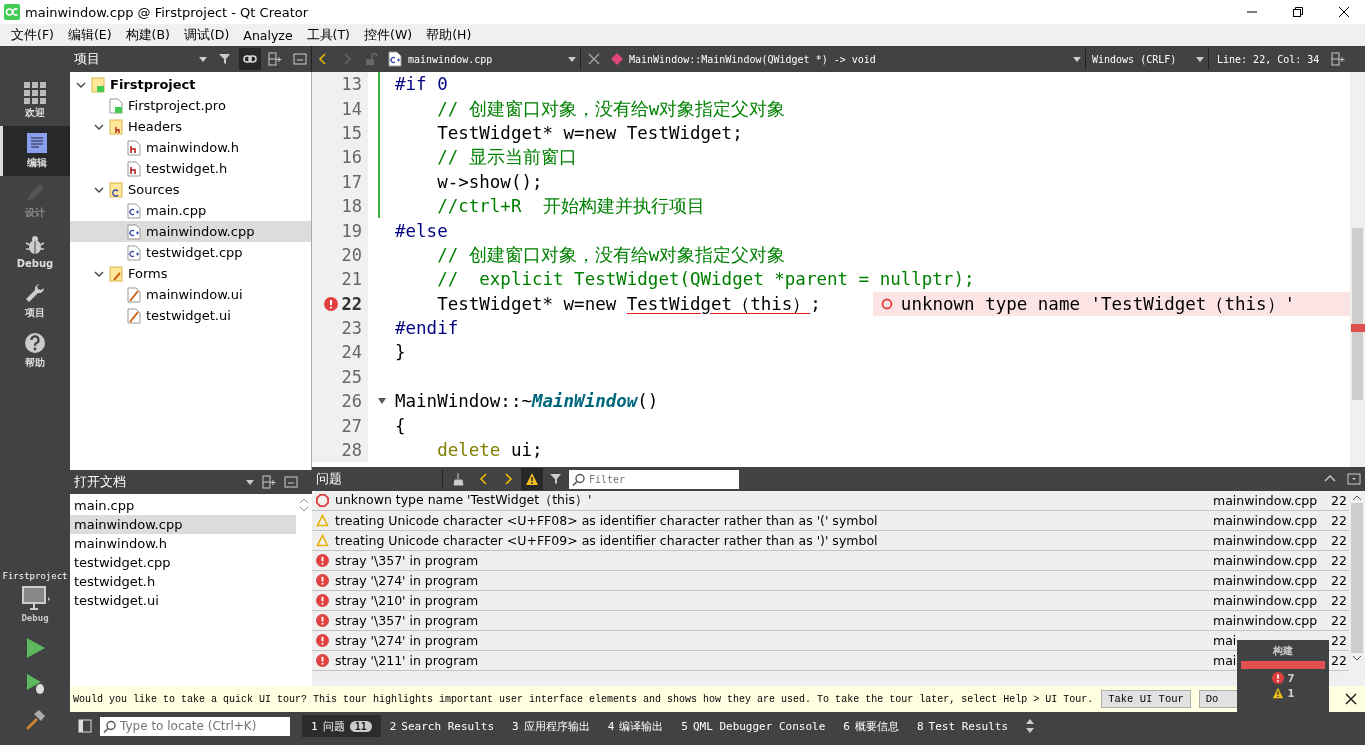  I want to click on menu-item: 调试(D), so click(206, 35).